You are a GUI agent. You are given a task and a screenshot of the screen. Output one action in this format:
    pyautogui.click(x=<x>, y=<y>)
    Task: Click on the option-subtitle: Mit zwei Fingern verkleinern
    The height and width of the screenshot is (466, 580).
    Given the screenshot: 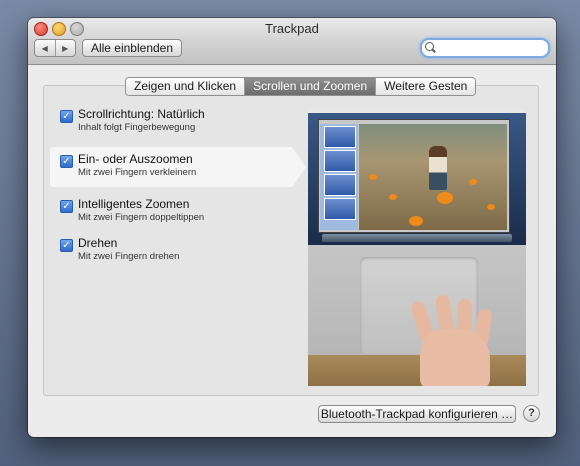 What is the action you would take?
    pyautogui.click(x=137, y=172)
    